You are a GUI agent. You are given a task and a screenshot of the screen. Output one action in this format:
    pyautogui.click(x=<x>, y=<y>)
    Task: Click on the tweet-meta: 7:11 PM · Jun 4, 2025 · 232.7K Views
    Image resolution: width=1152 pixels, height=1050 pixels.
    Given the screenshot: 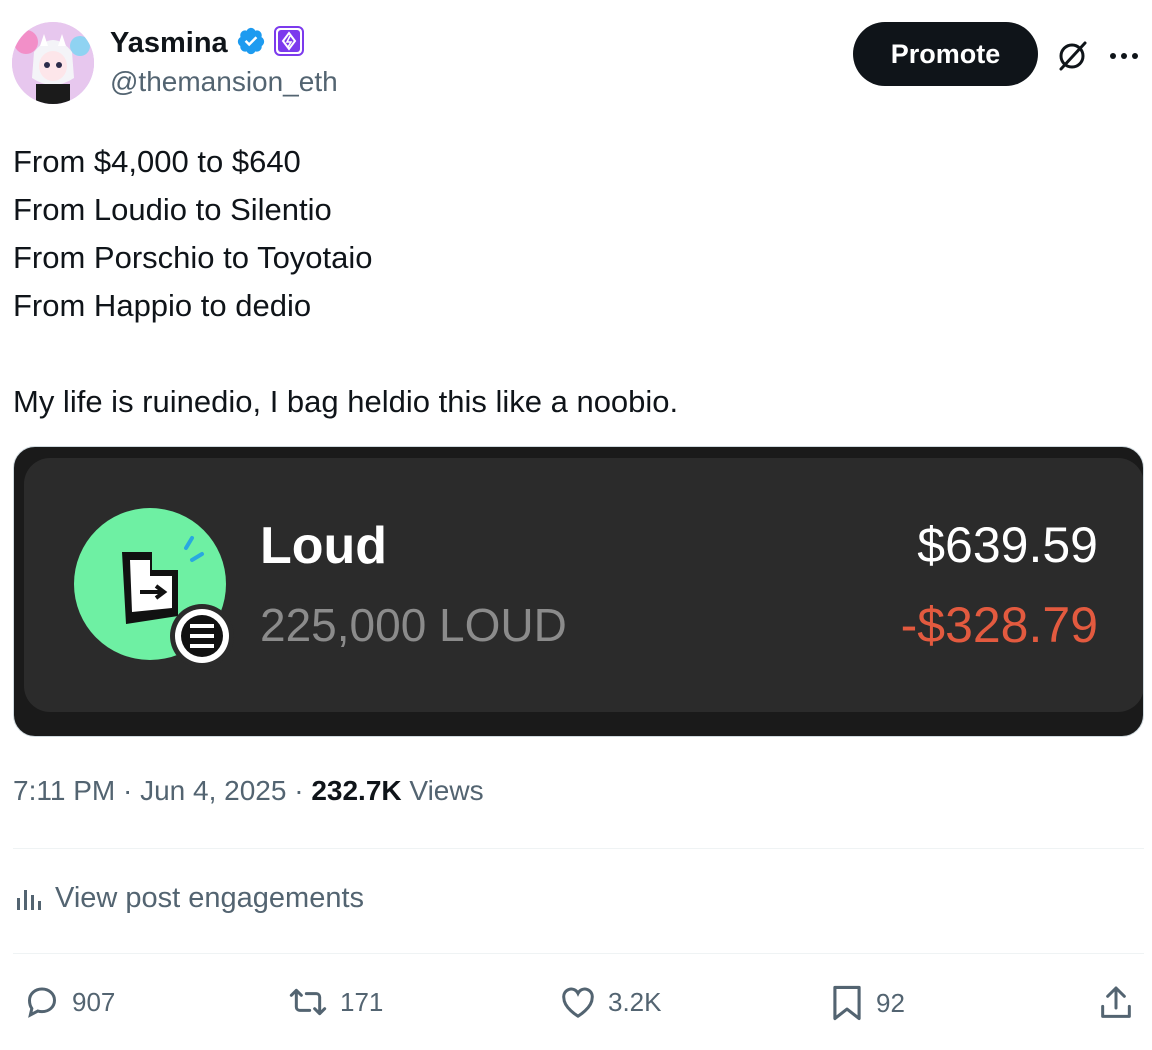 What is the action you would take?
    pyautogui.click(x=248, y=791)
    